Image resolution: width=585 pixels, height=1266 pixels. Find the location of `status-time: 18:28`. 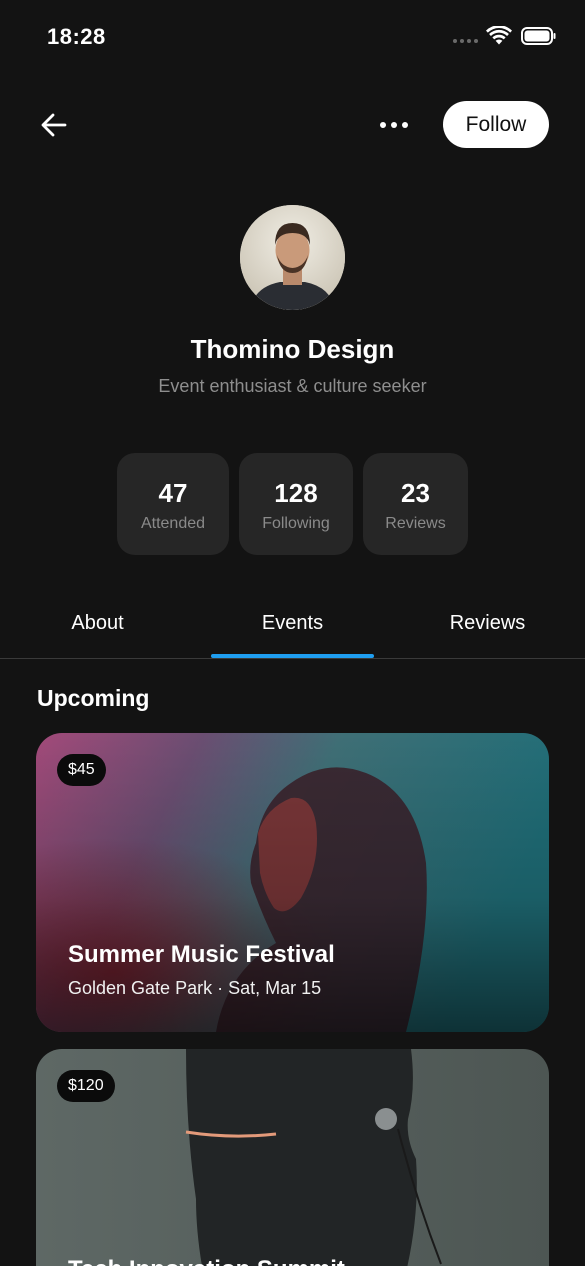

status-time: 18:28 is located at coordinates (76, 36).